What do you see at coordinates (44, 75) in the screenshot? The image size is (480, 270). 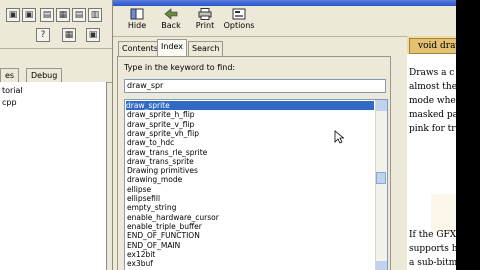 I see `ide-tab-debug: Debug` at bounding box center [44, 75].